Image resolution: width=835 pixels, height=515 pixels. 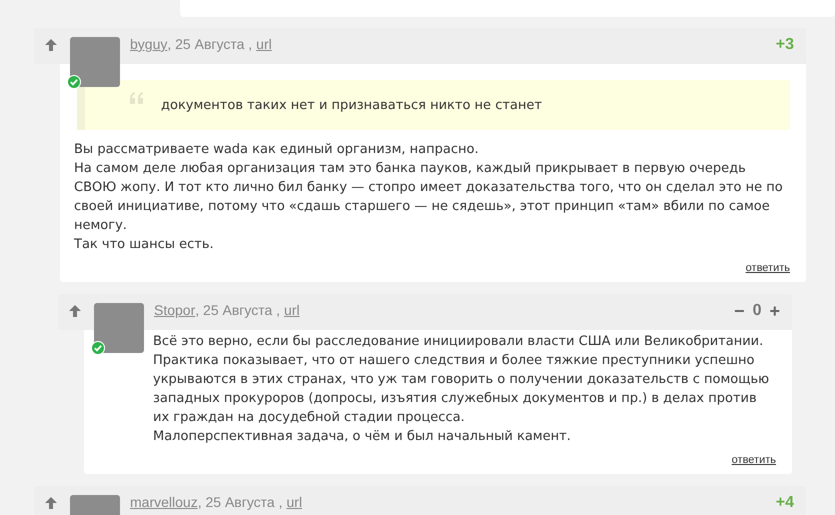 I want to click on comment-text: Всё это верно, если бы расследование инициировали власти США или Великобритании. Практика показывает, что от нашего следствия и более тяжкие преступники успешно укрываются в этих странах, что уж там говорить о получении доказательств с помощью западных прокуроров (допросы, изъятия служебных документов и пр.) в делах против их граждан на досудебной стадии процесса., so click(x=461, y=380).